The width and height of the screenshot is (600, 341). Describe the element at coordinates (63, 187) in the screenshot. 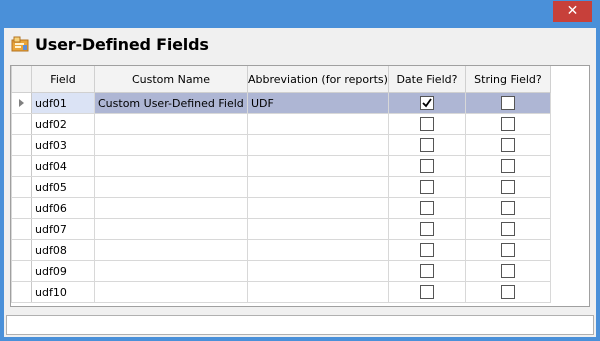

I see `cell-field: udf05` at that location.